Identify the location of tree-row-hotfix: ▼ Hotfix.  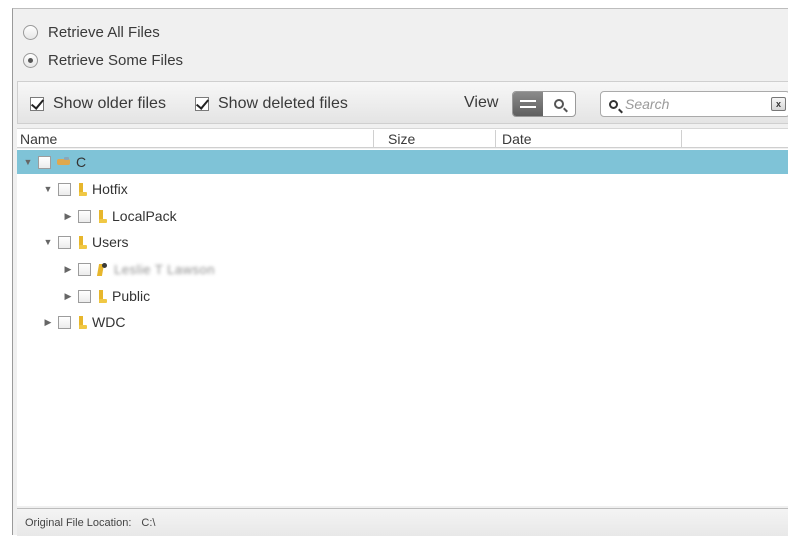
(402, 189).